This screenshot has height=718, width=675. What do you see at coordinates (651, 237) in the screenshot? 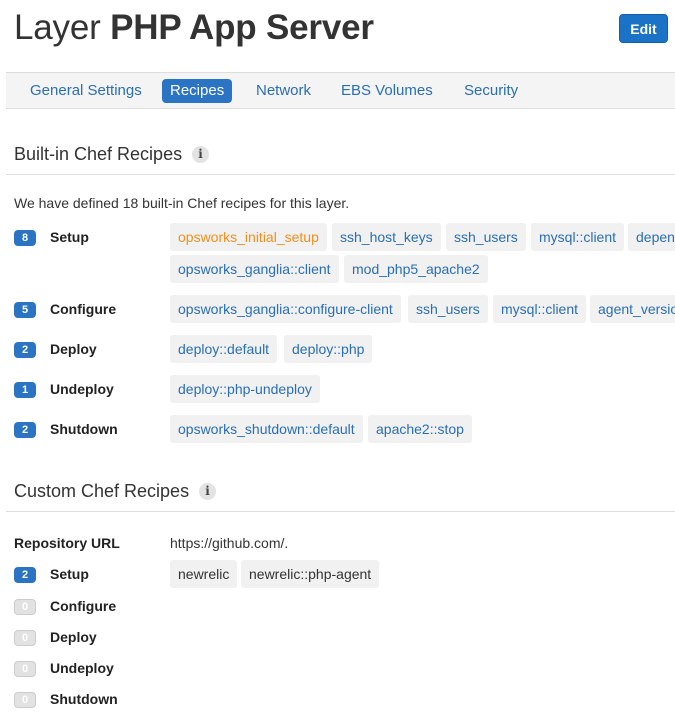
I see `recipe-chip: depen` at bounding box center [651, 237].